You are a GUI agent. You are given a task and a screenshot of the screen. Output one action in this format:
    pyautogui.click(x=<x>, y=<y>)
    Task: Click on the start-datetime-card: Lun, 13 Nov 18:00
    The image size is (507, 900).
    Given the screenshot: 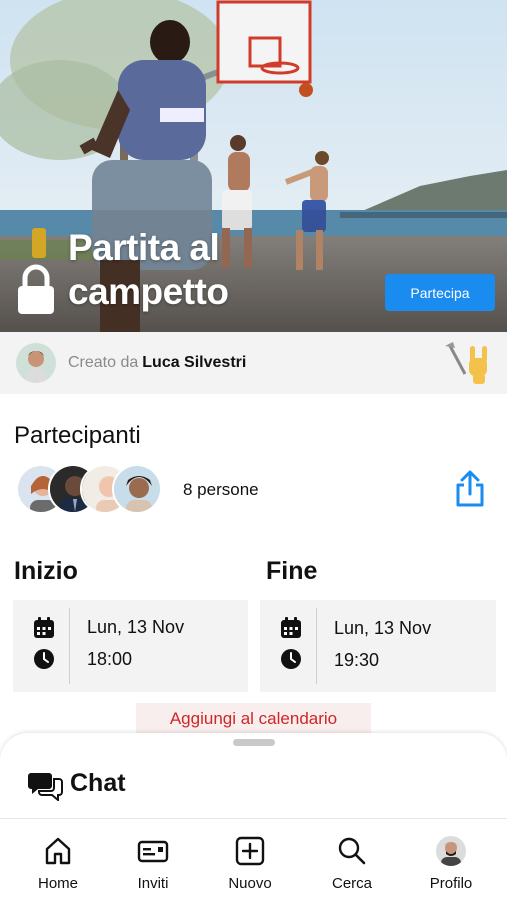 What is the action you would take?
    pyautogui.click(x=130, y=646)
    